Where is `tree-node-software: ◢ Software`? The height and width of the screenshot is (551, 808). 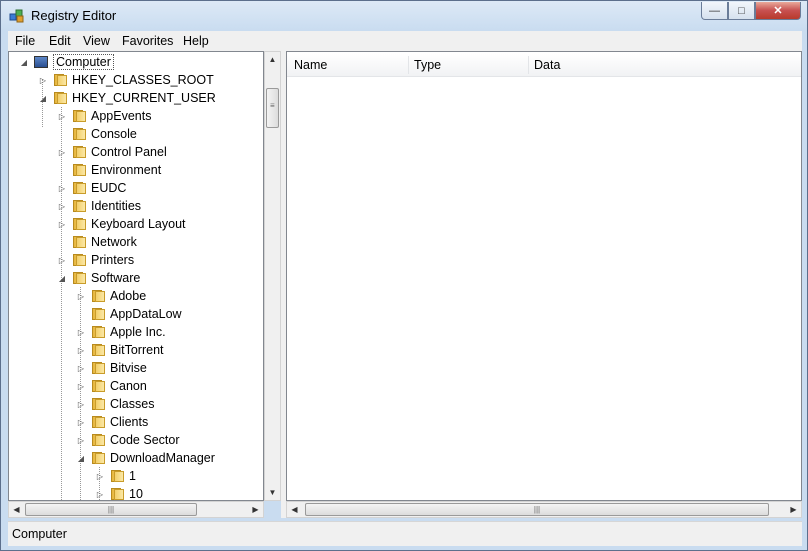
tree-node-software: ◢ Software is located at coordinates (98, 278).